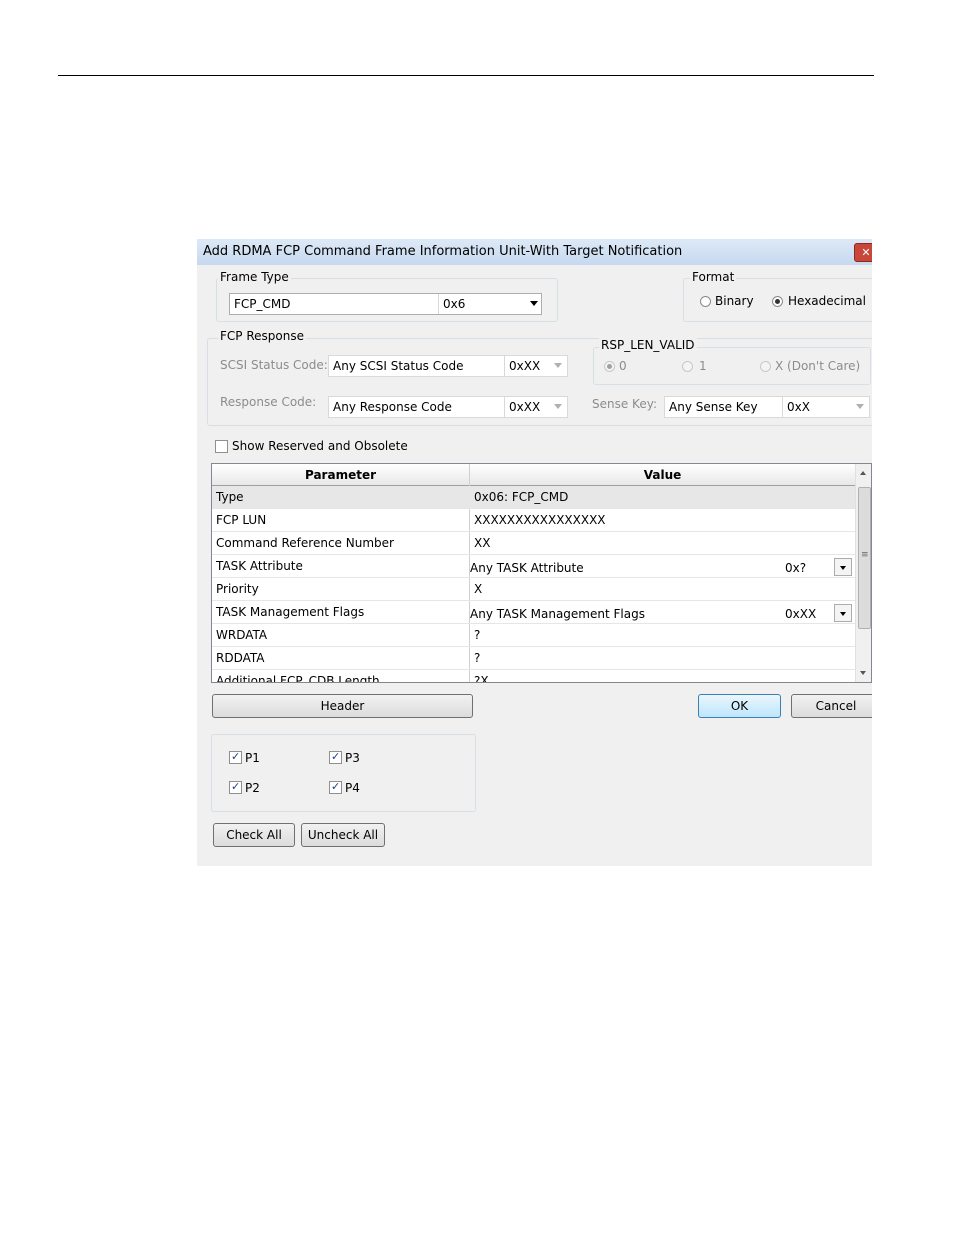  What do you see at coordinates (540, 520) in the screenshot?
I see `value-cell: XXXXXXXXXXXXXXXX` at bounding box center [540, 520].